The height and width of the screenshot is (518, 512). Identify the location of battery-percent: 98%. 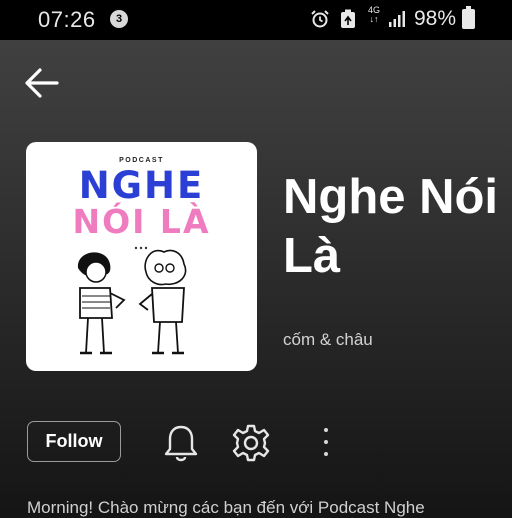
(435, 18).